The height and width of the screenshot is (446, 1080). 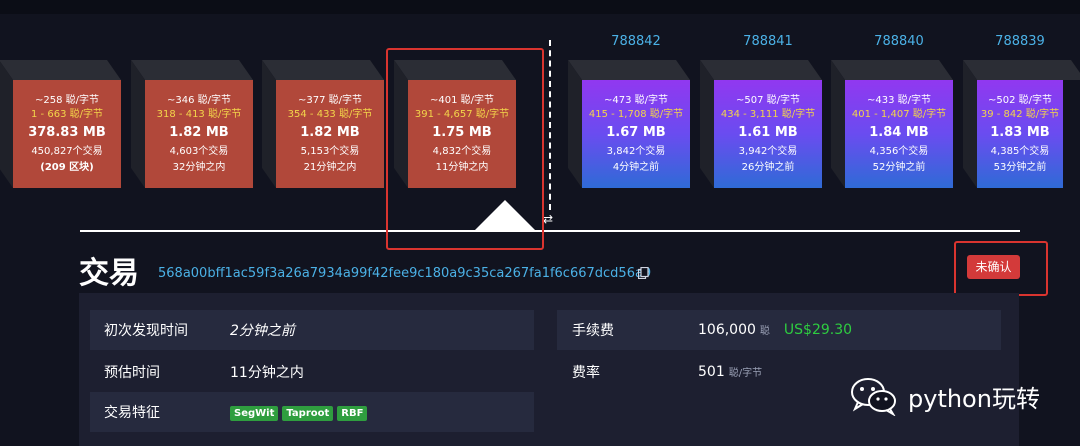 I want to click on block-fee-range: 318 - 413 聪/字节, so click(x=199, y=114).